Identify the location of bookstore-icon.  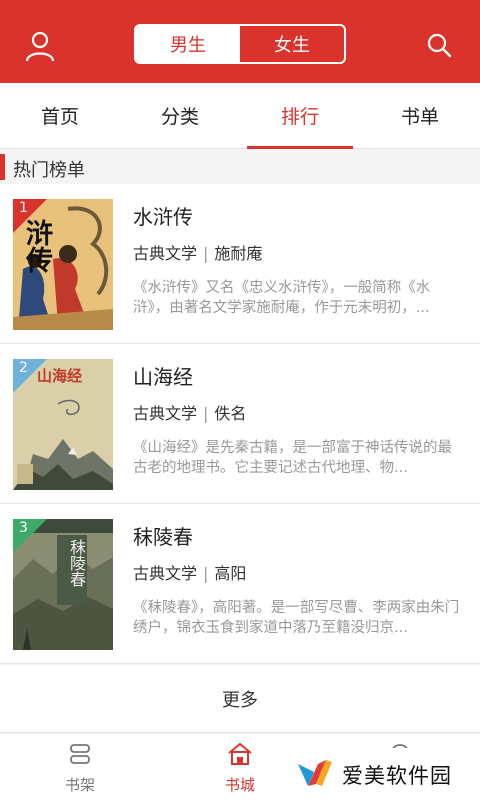
(240, 753).